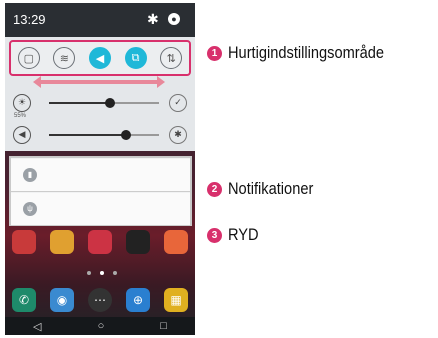 The height and width of the screenshot is (338, 438). What do you see at coordinates (29, 19) in the screenshot?
I see `clock: 13:29` at bounding box center [29, 19].